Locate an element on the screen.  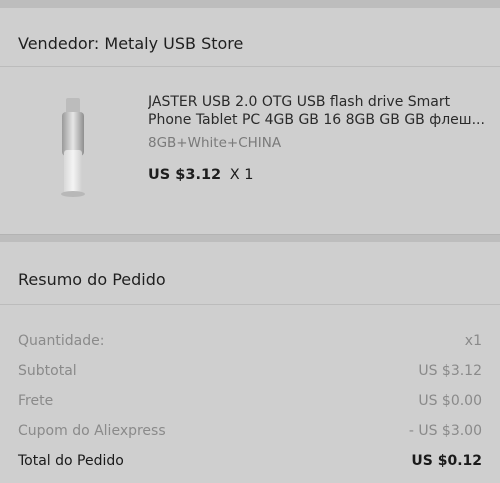
section-gap is located at coordinates (250, 238).